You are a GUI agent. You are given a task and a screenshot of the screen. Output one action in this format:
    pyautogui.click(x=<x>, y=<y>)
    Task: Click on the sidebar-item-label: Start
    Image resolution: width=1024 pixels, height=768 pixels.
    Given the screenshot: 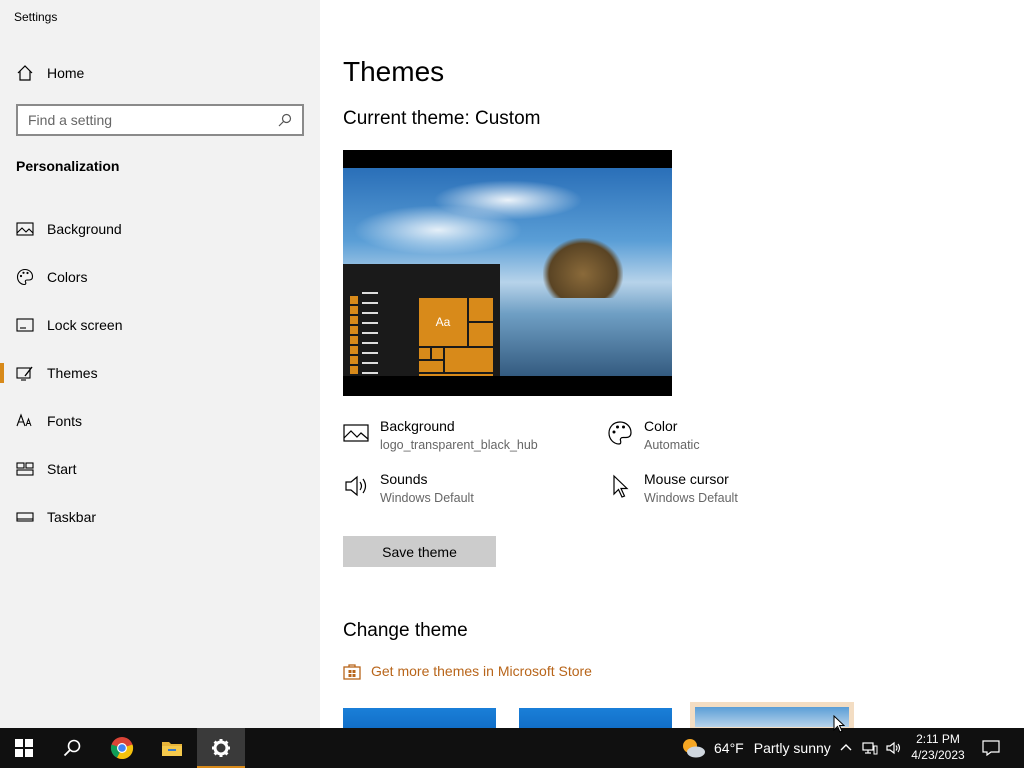 What is the action you would take?
    pyautogui.click(x=62, y=469)
    